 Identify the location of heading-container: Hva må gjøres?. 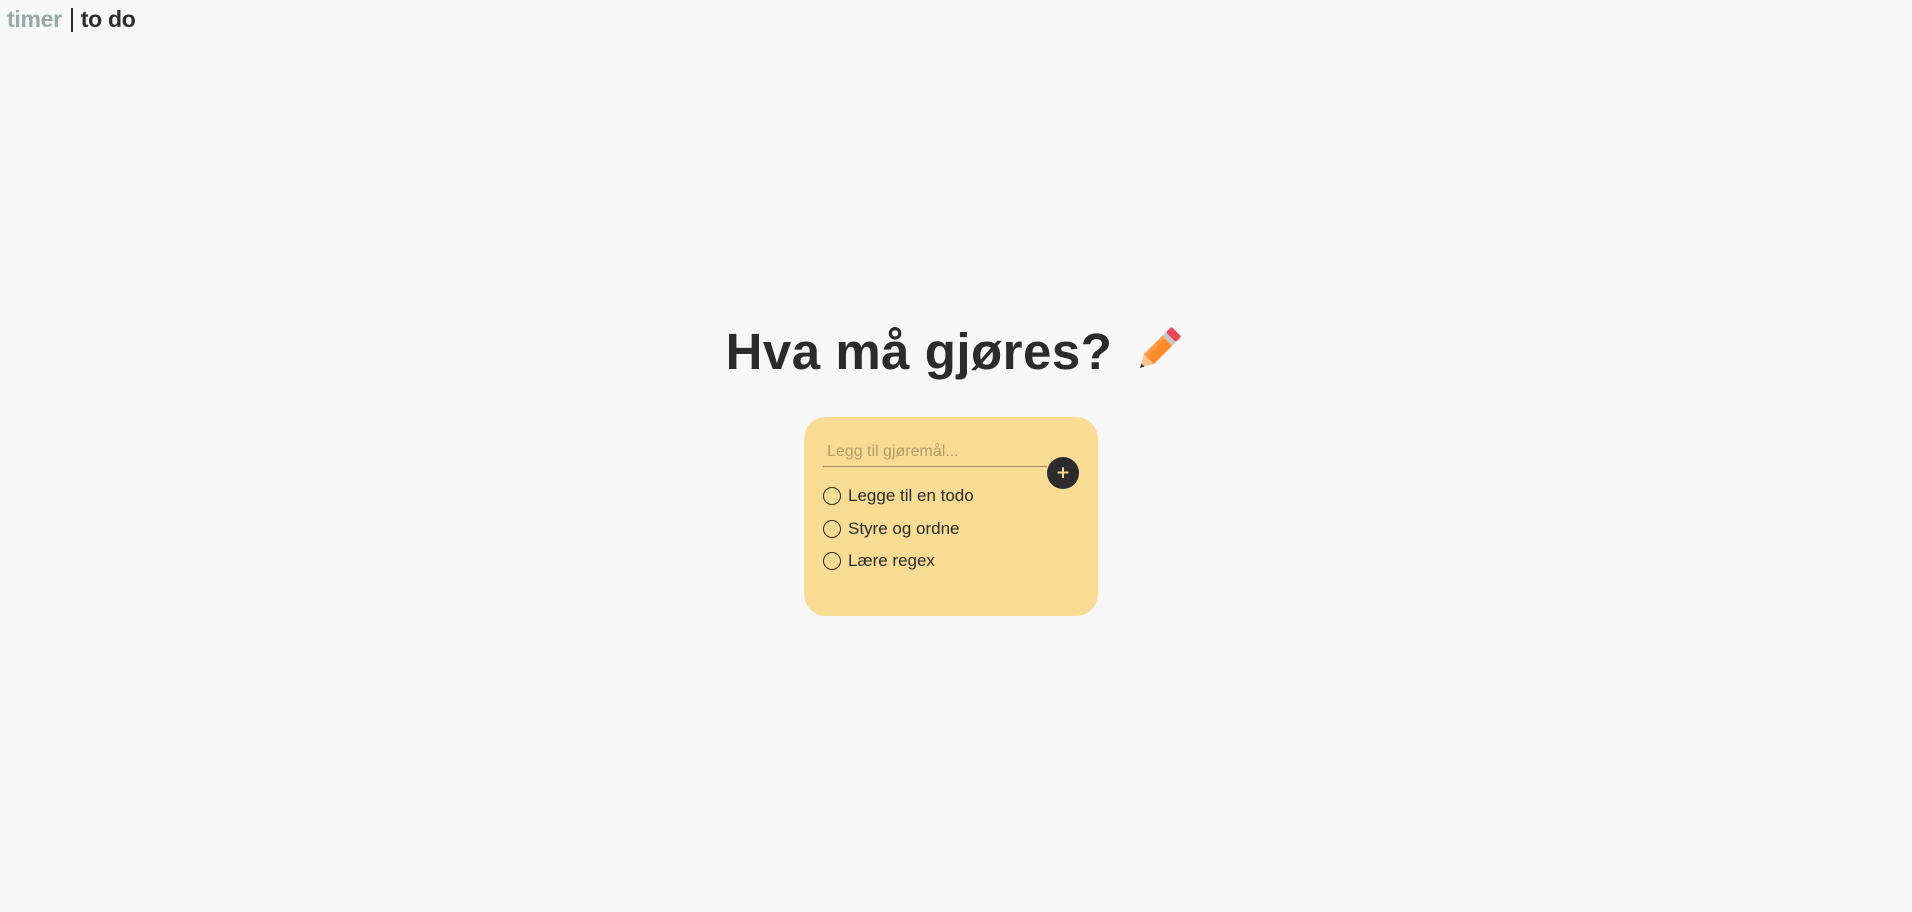
(956, 351).